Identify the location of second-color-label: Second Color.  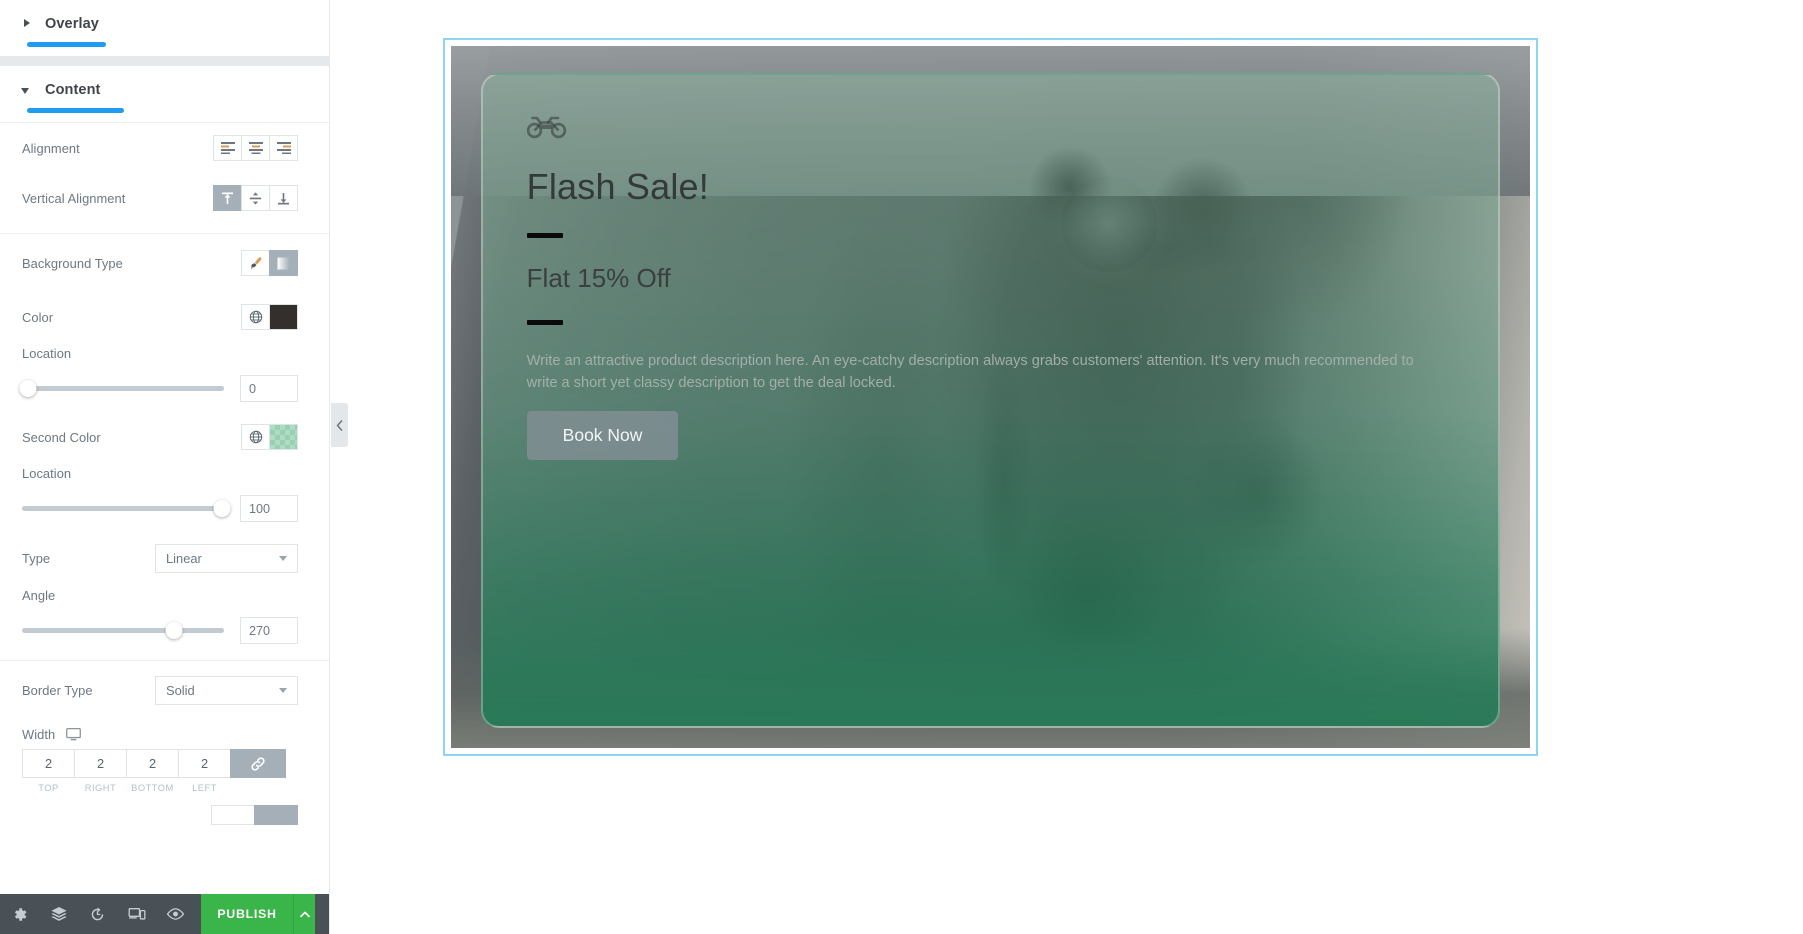
(61, 437).